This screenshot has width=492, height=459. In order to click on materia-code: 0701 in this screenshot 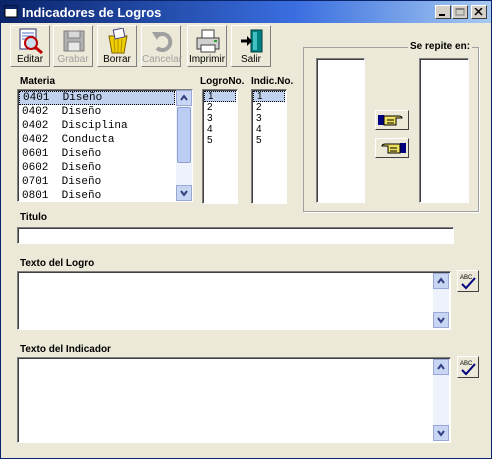, I will do `click(35, 182)`.